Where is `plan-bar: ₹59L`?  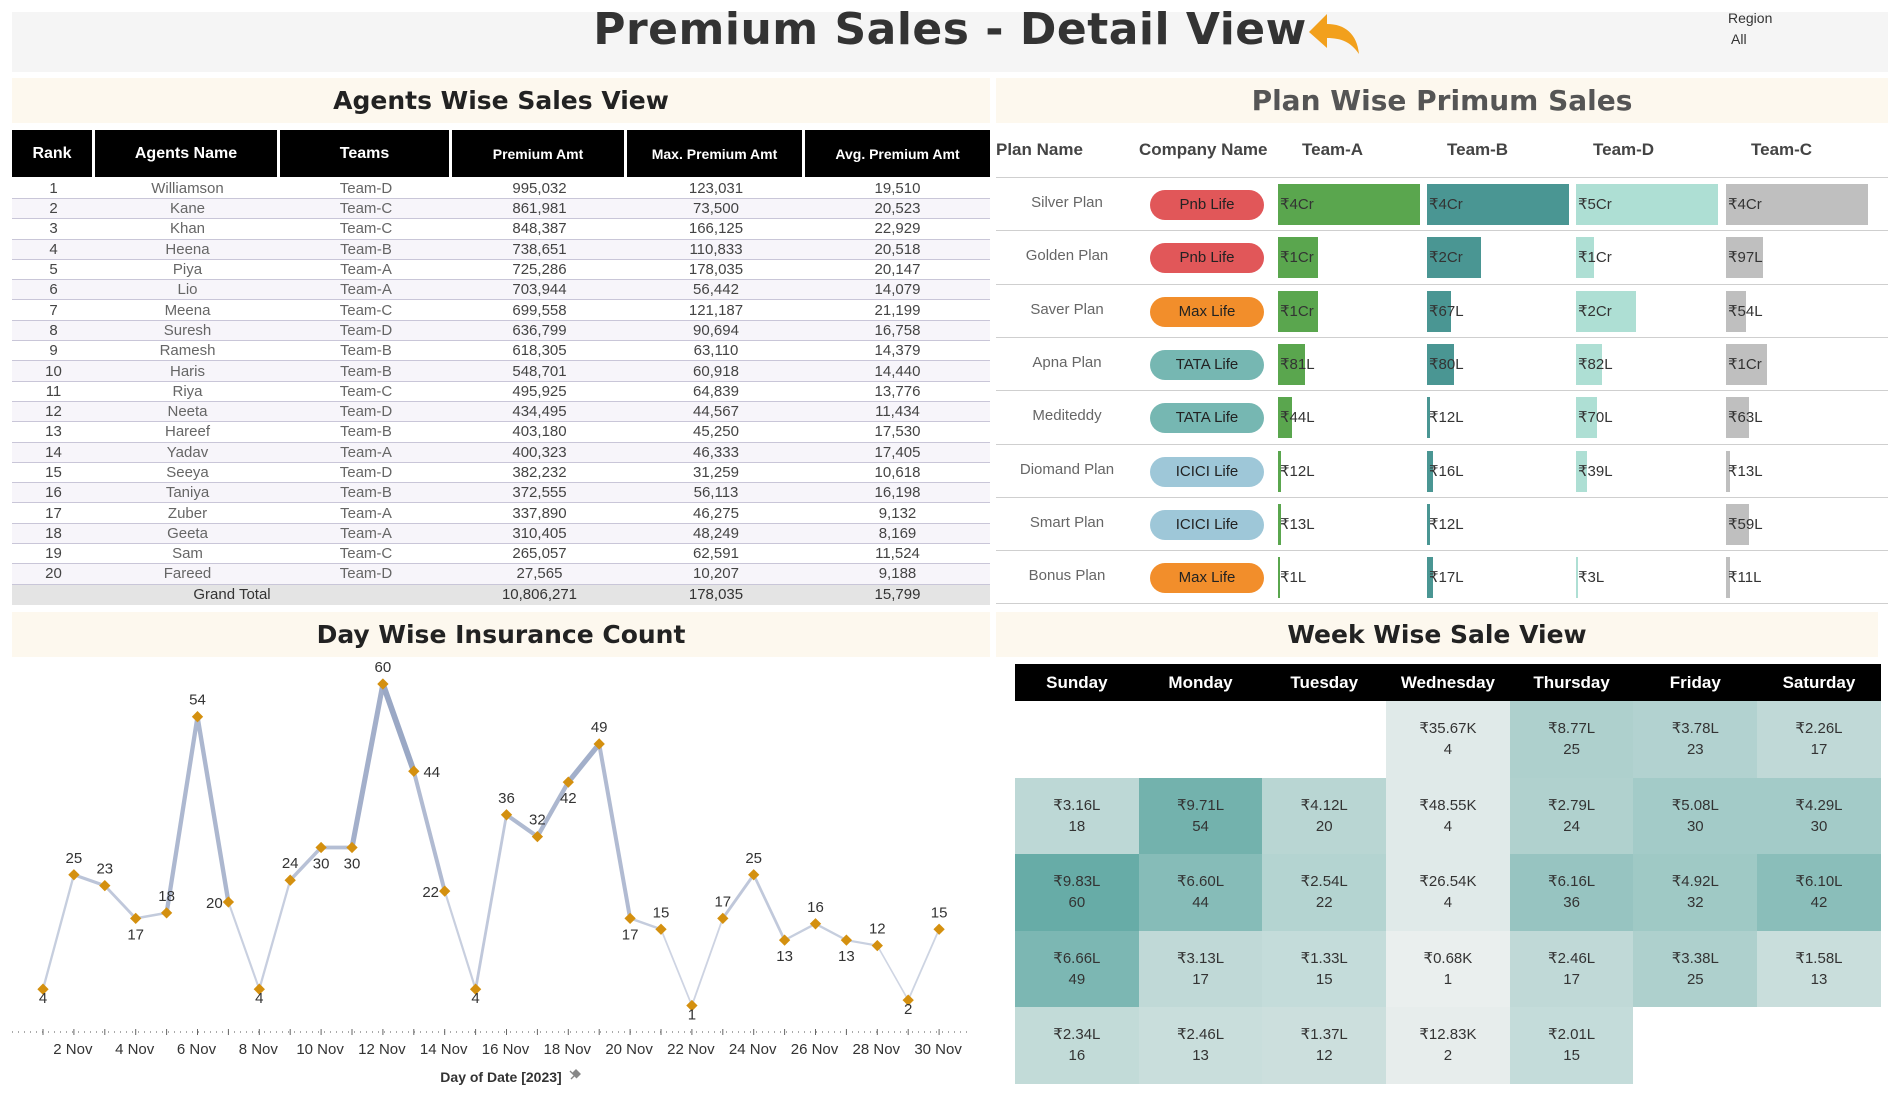 plan-bar: ₹59L is located at coordinates (1744, 524).